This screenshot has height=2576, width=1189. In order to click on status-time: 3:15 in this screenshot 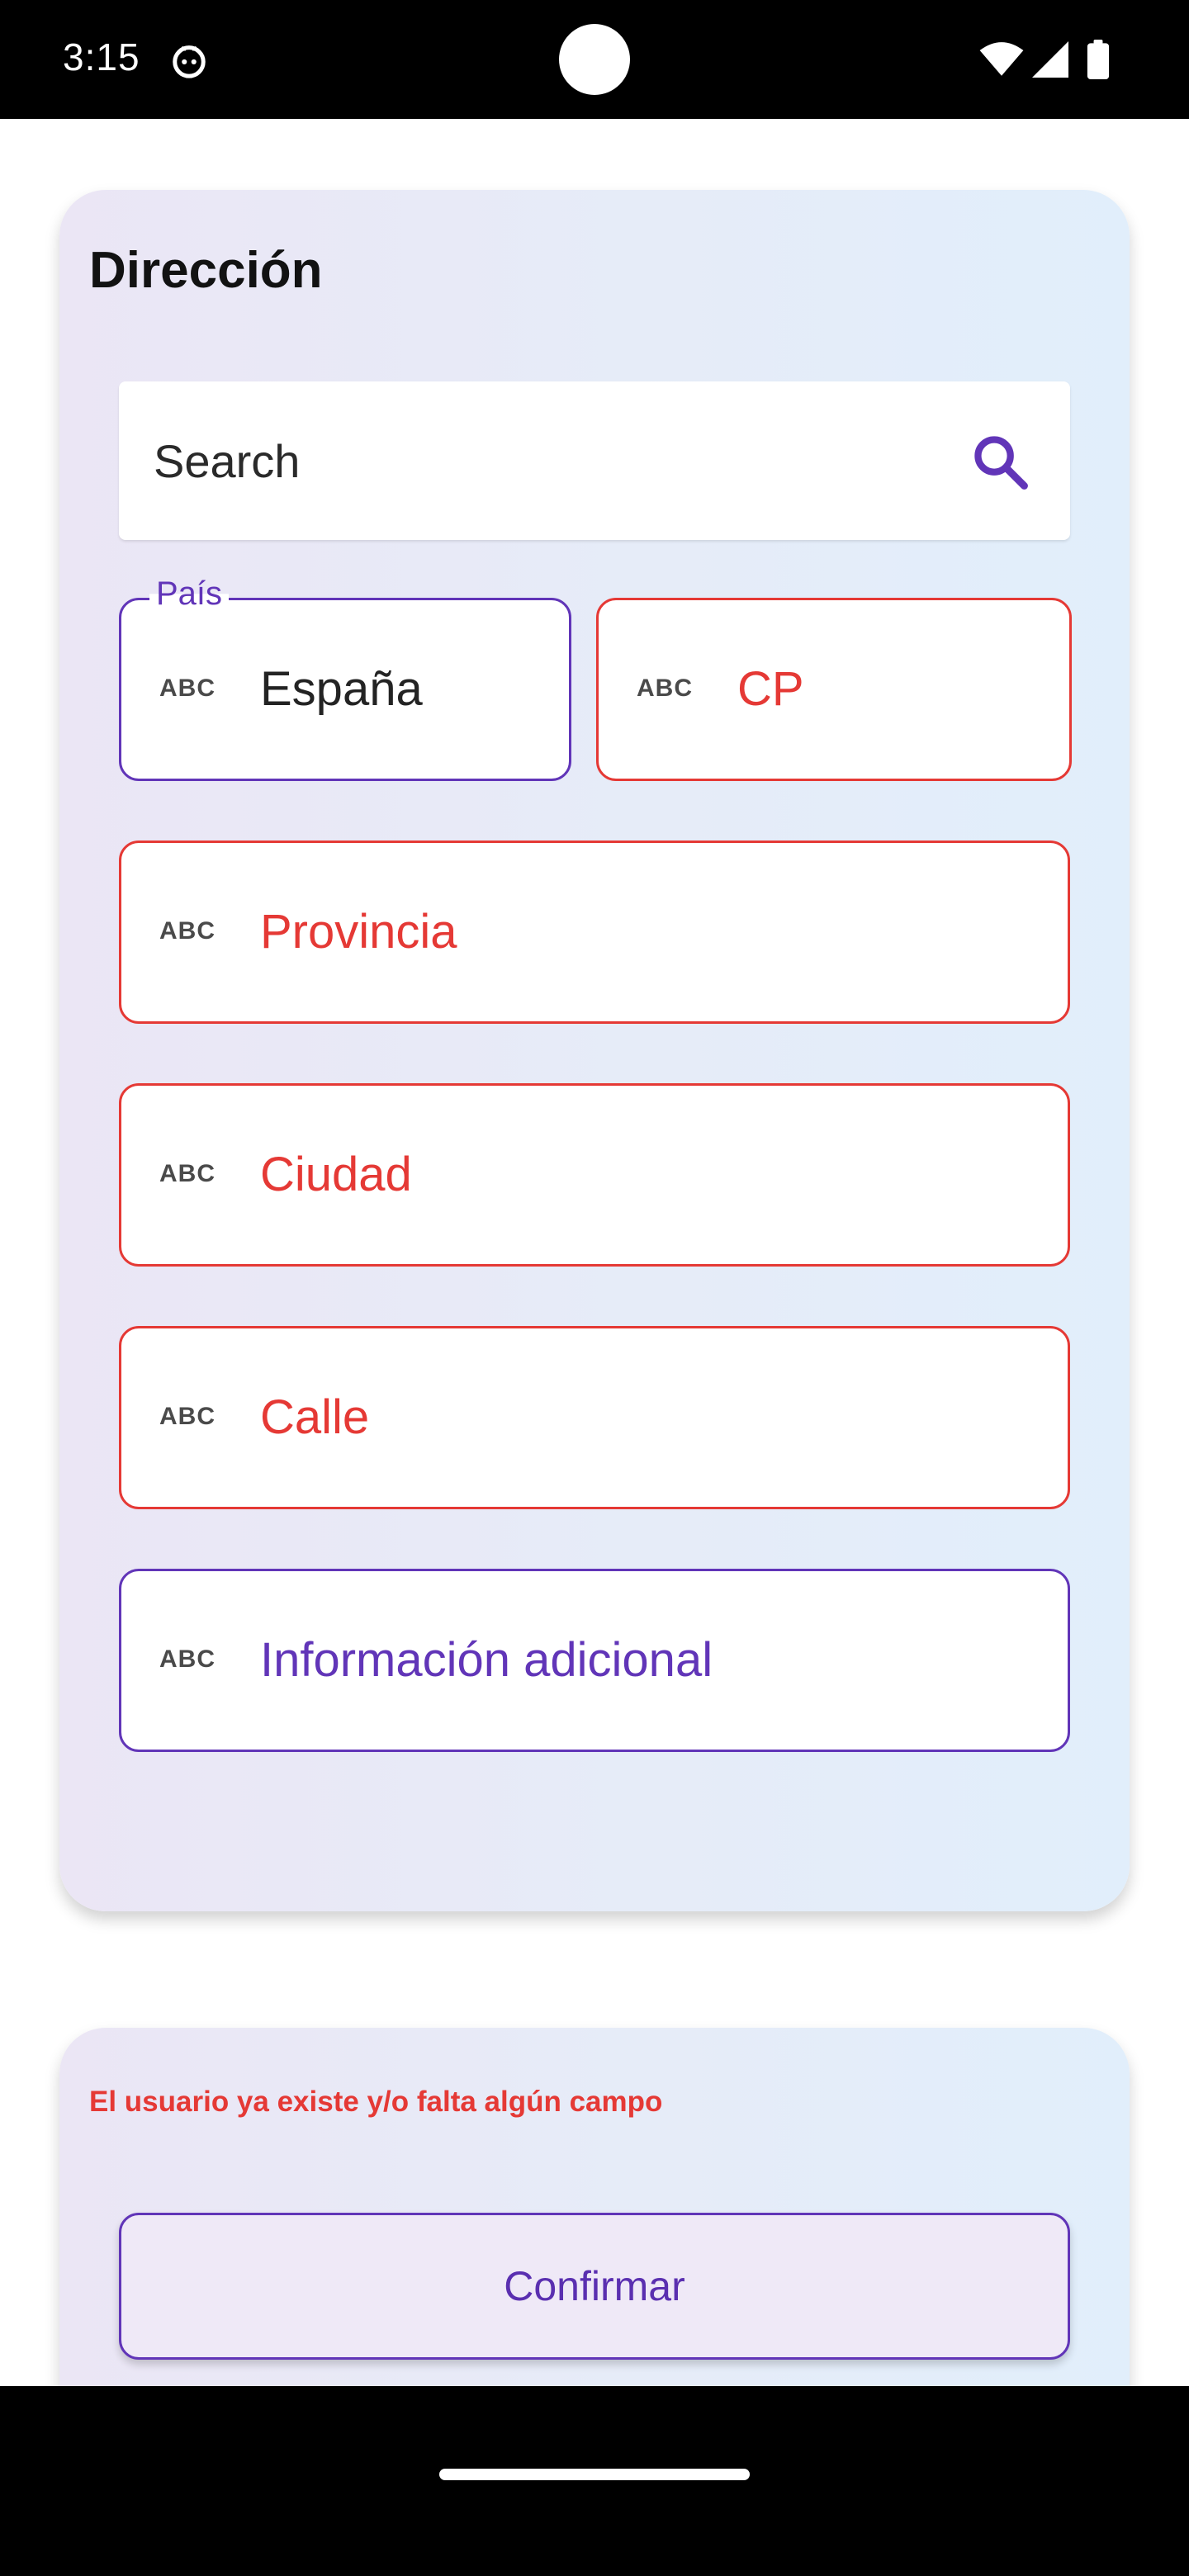, I will do `click(101, 57)`.